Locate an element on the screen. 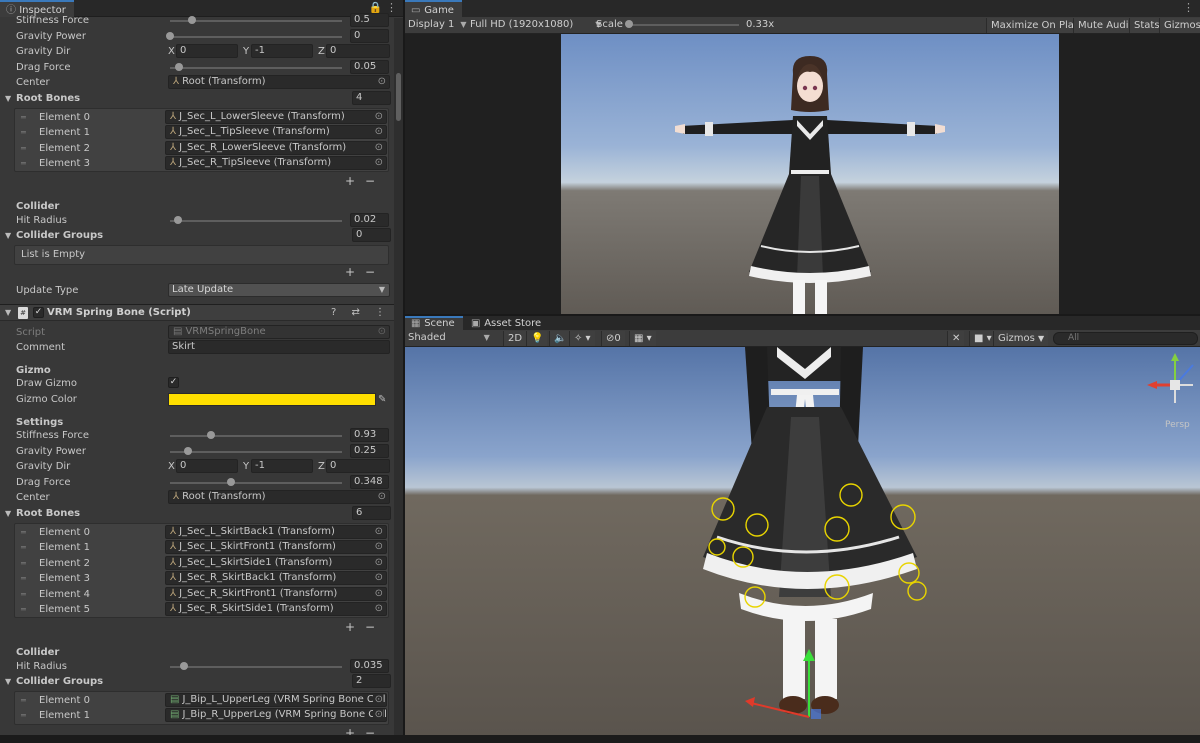 The height and width of the screenshot is (743, 1200). element-object-field: ⅄ J_Sec_R_SkirtFront1 (Transform) ⊙ is located at coordinates (276, 594).